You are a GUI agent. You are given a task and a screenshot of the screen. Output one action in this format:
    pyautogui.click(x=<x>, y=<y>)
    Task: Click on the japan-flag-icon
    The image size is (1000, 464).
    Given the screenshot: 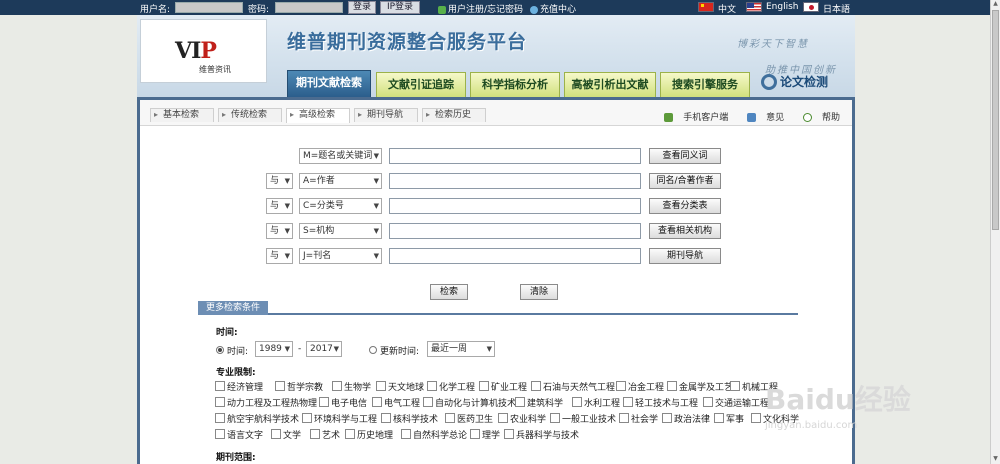 What is the action you would take?
    pyautogui.click(x=811, y=7)
    